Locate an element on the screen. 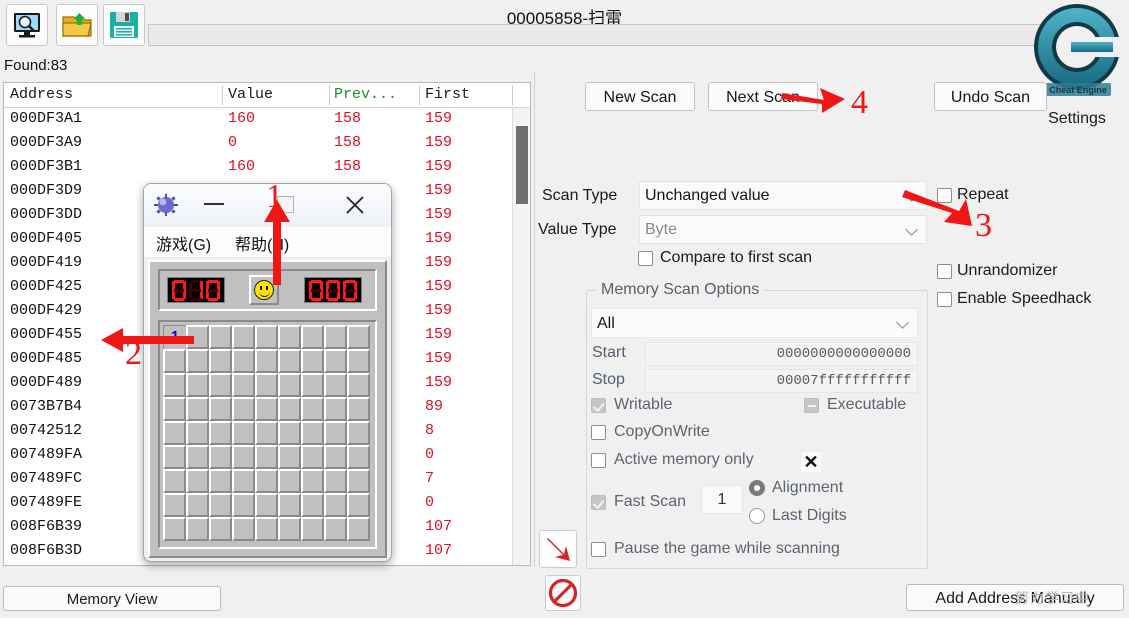 Image resolution: width=1129 pixels, height=618 pixels. table-row: 000DF3B1 160 158 159 is located at coordinates (258, 168).